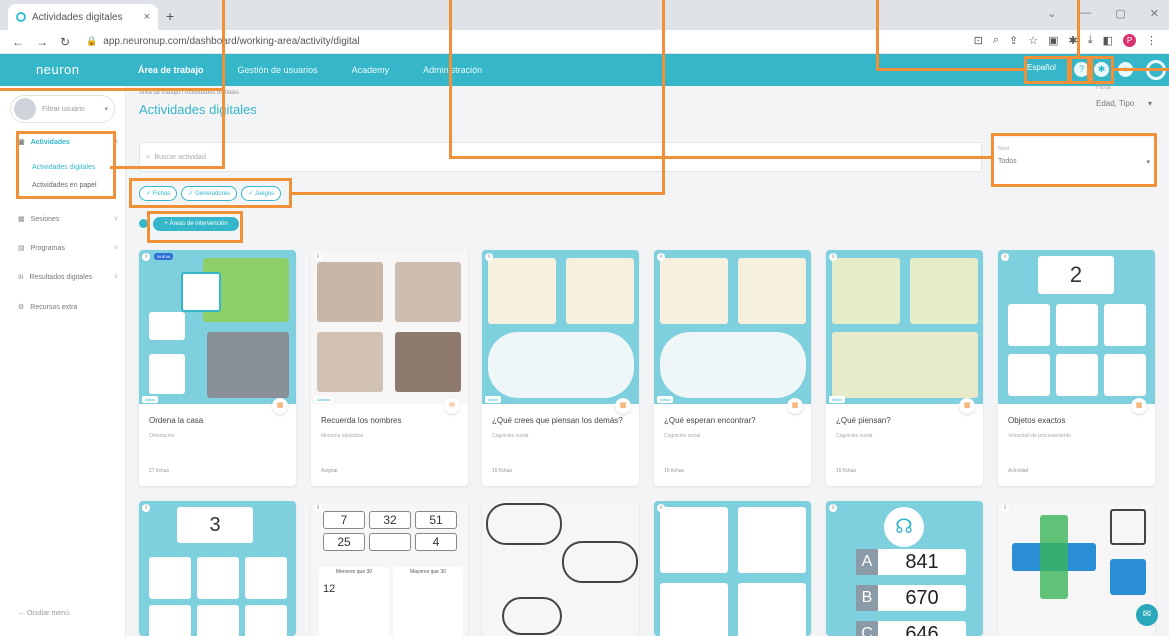  I want to click on search-input: ⌕ Buscar actividad, so click(560, 157).